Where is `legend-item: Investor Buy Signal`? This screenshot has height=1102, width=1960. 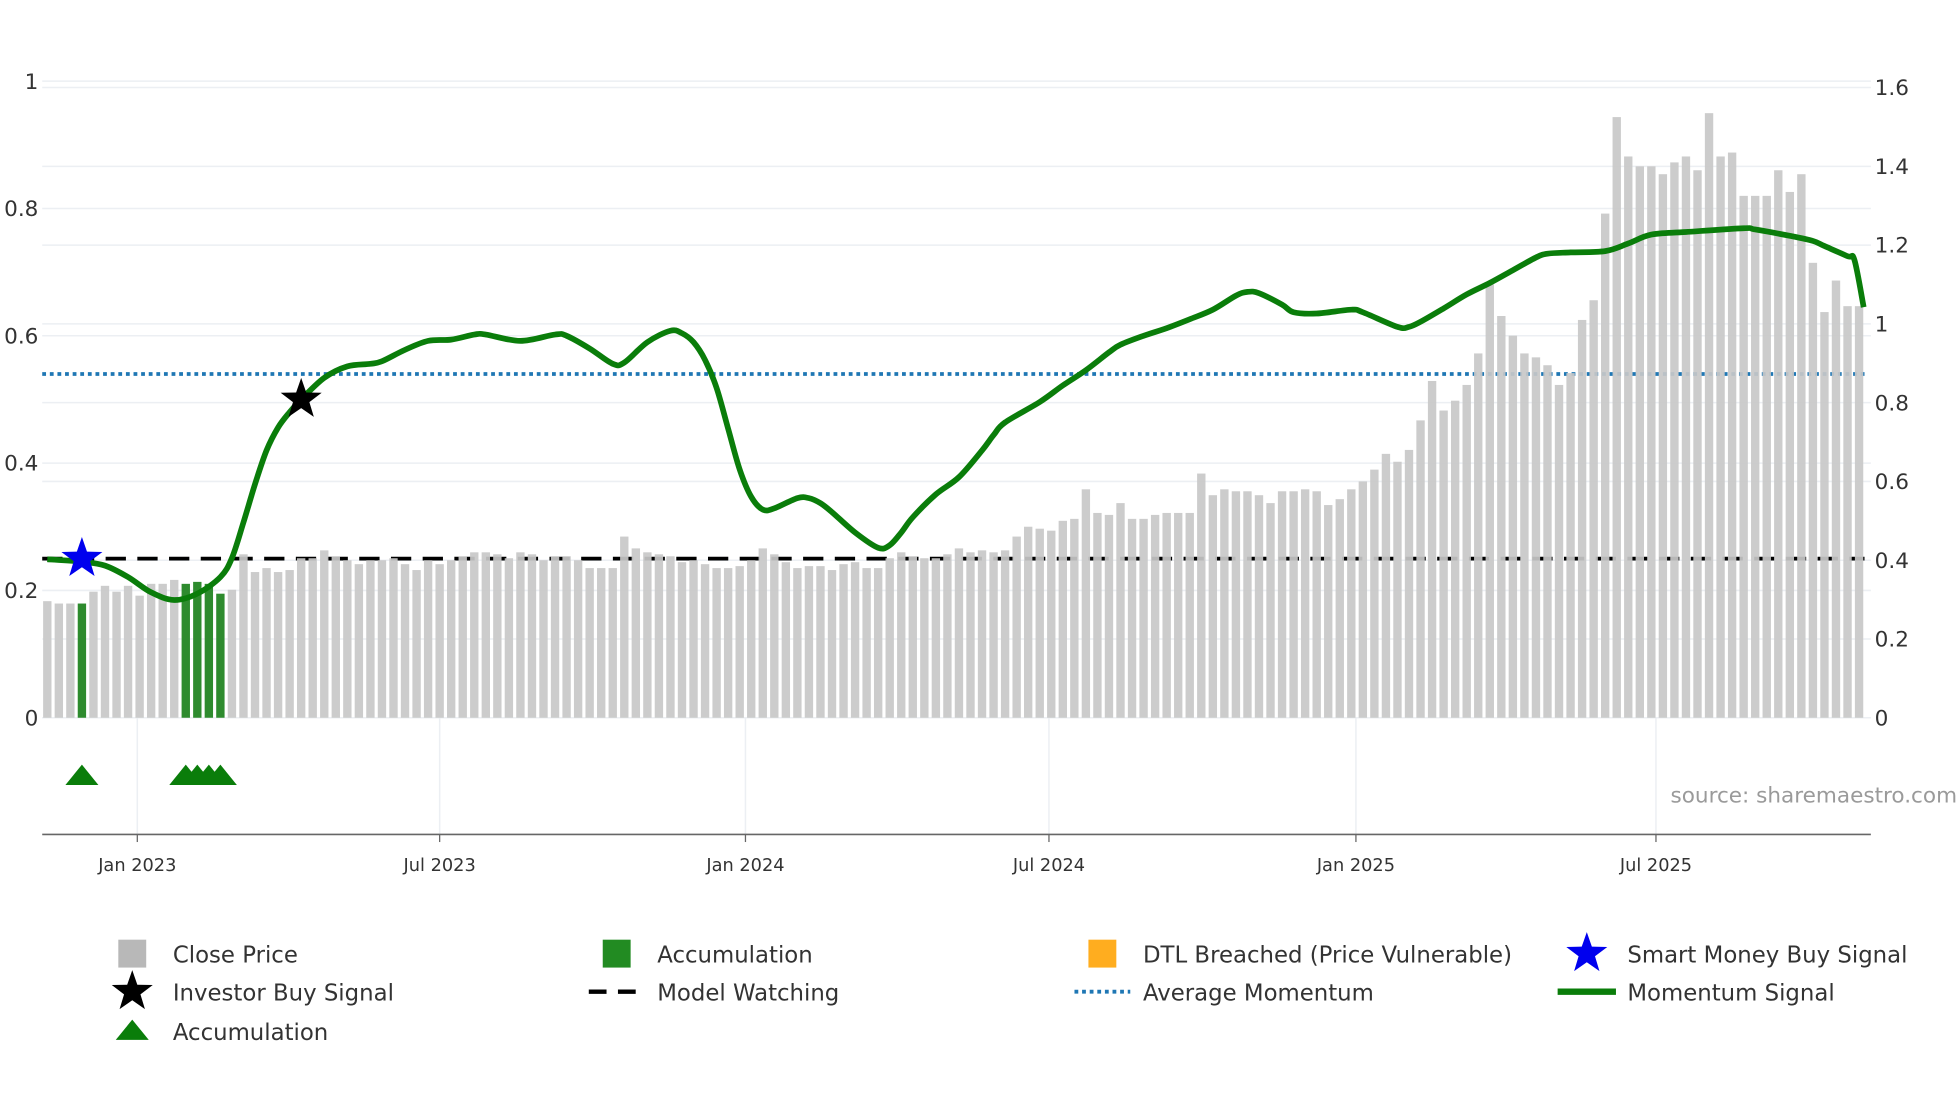 legend-item: Investor Buy Signal is located at coordinates (252, 990).